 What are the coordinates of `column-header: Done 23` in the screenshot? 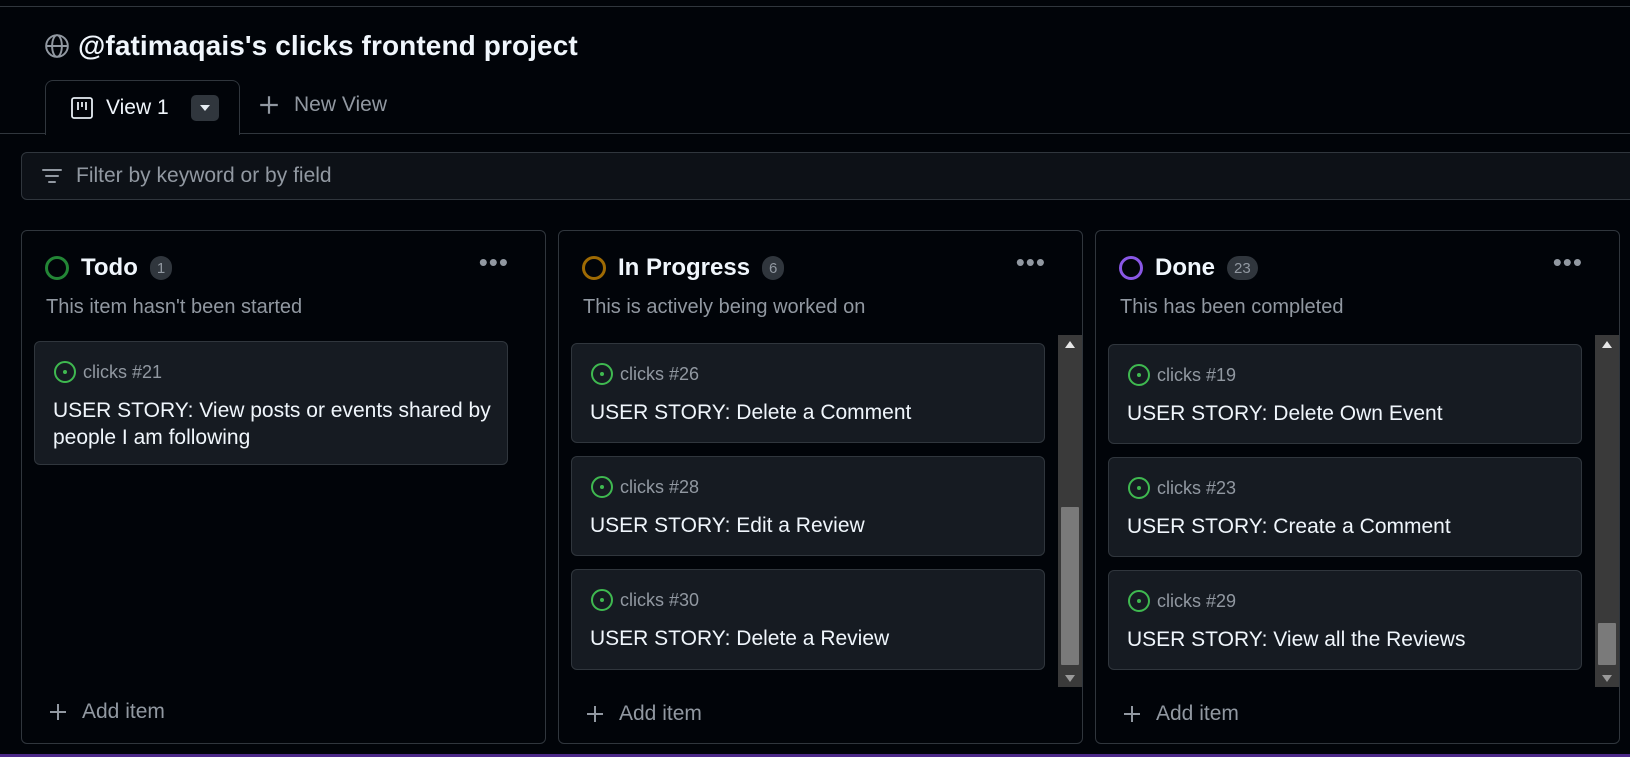 It's located at (1188, 268).